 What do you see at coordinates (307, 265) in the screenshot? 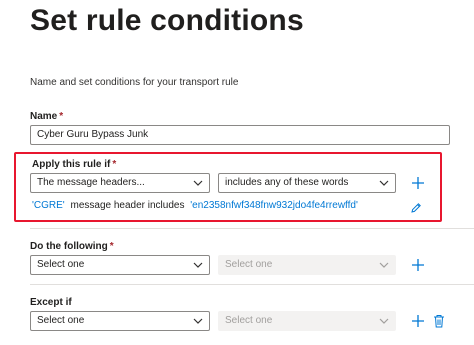
I see `action-secondary-dropdown: Select one` at bounding box center [307, 265].